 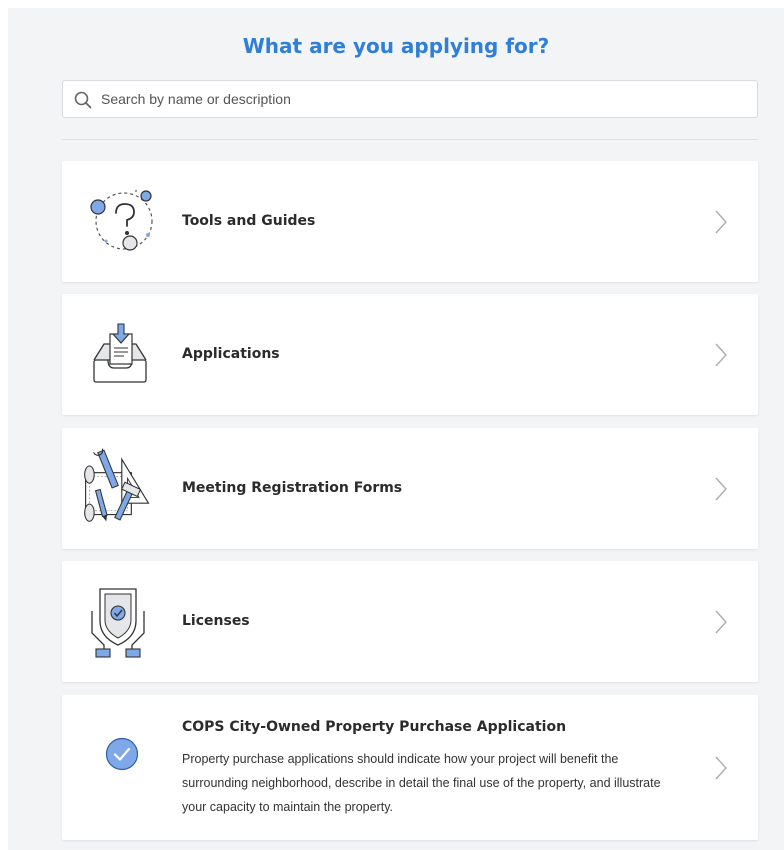 What do you see at coordinates (249, 221) in the screenshot?
I see `card-label: Tools and Guides` at bounding box center [249, 221].